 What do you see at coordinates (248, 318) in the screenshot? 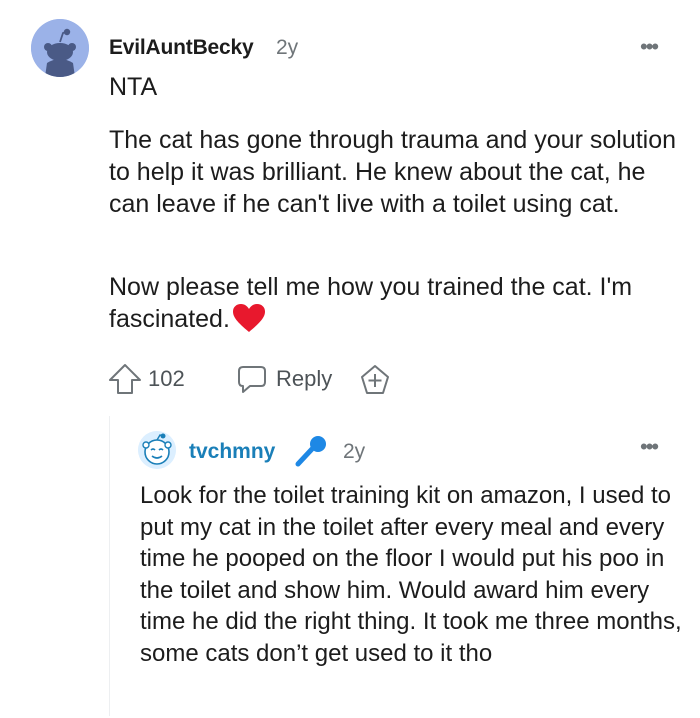
I see `heart-icon` at bounding box center [248, 318].